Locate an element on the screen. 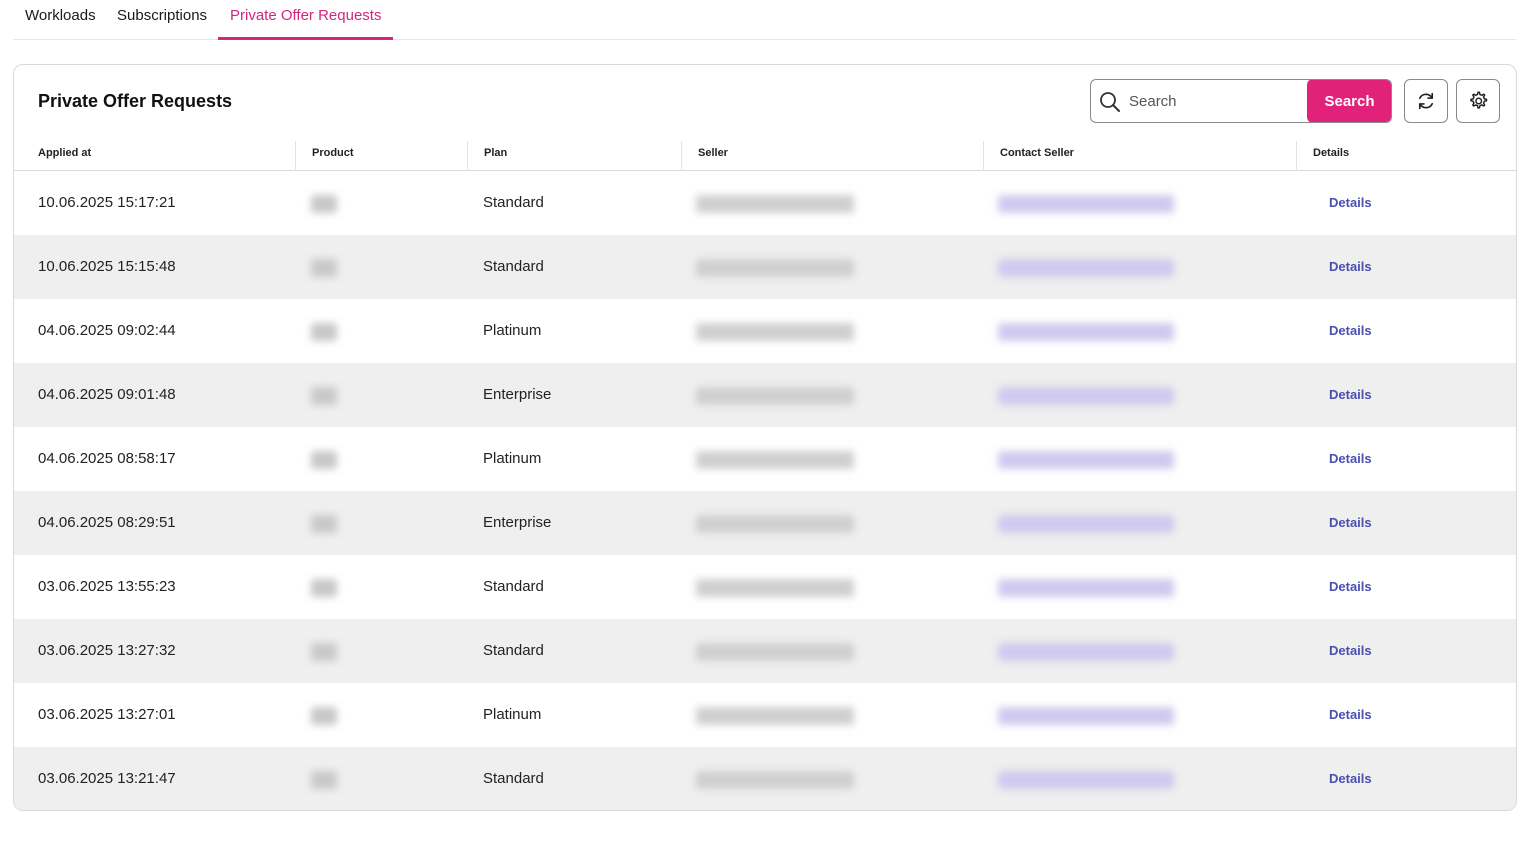 Image resolution: width=1529 pixels, height=844 pixels. table-row: 04.06.2025 09:01:48 Enterprise Details is located at coordinates (765, 395).